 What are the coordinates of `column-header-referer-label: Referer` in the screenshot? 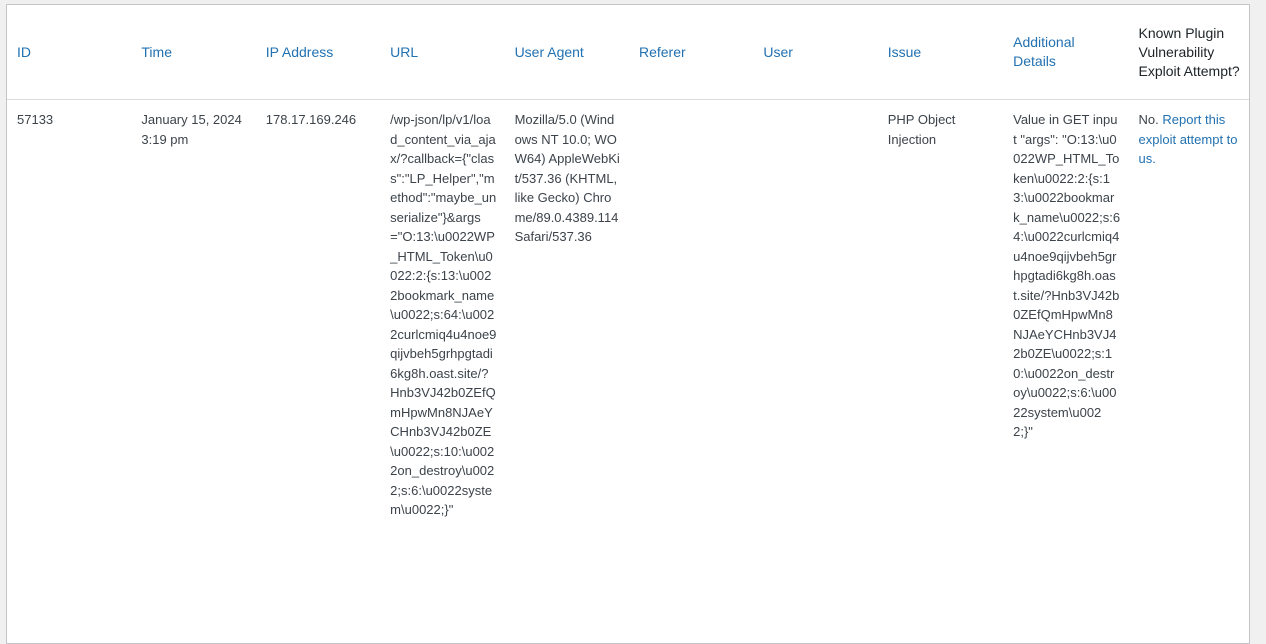 It's located at (662, 52).